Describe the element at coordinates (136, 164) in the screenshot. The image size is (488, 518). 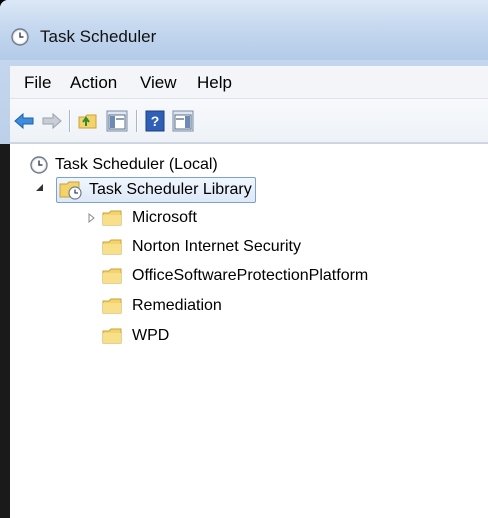
I see `tree-root-label: Task Scheduler (Local)` at that location.